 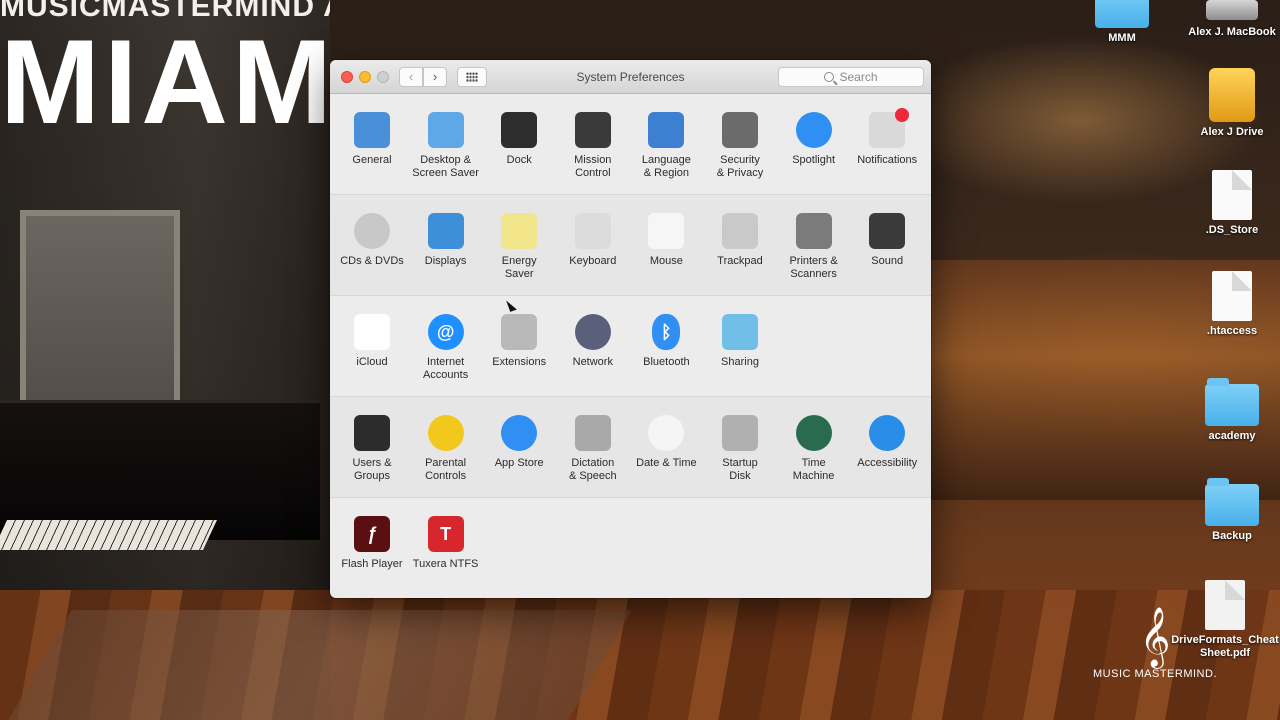 What do you see at coordinates (740, 433) in the screenshot?
I see `startup-disk-icon` at bounding box center [740, 433].